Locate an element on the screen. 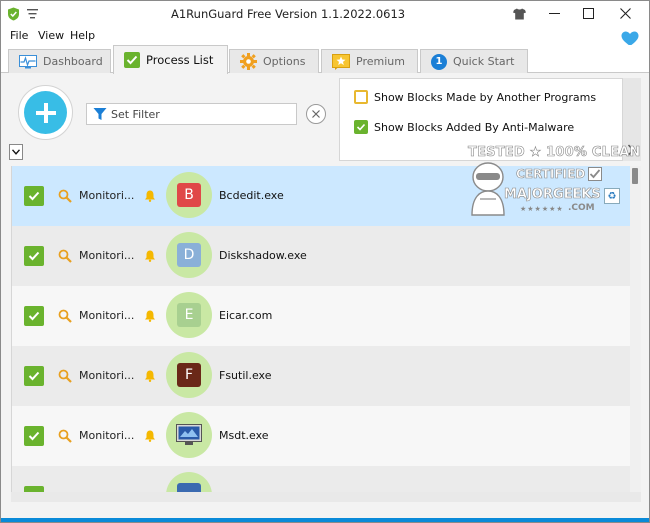 The height and width of the screenshot is (523, 650). msdt-program-icon is located at coordinates (189, 434).